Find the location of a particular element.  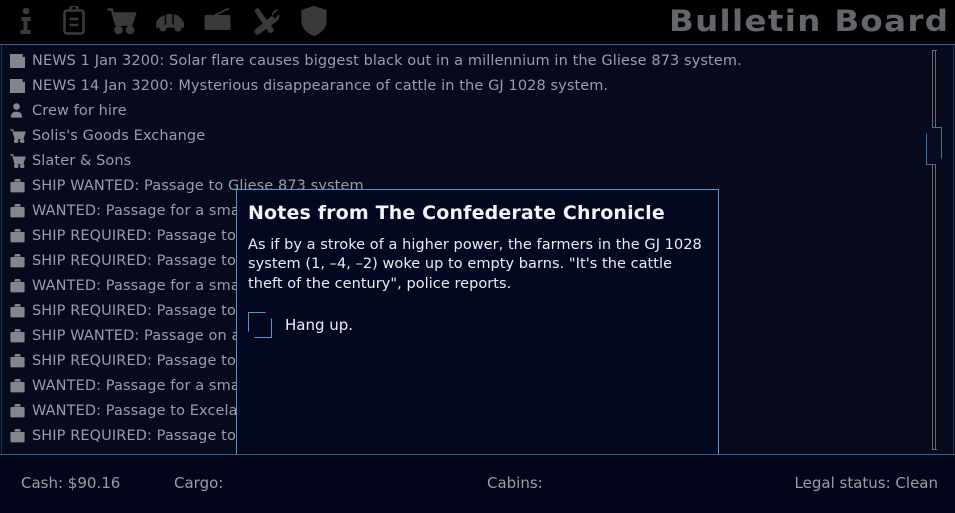

info-icon is located at coordinates (26, 21).